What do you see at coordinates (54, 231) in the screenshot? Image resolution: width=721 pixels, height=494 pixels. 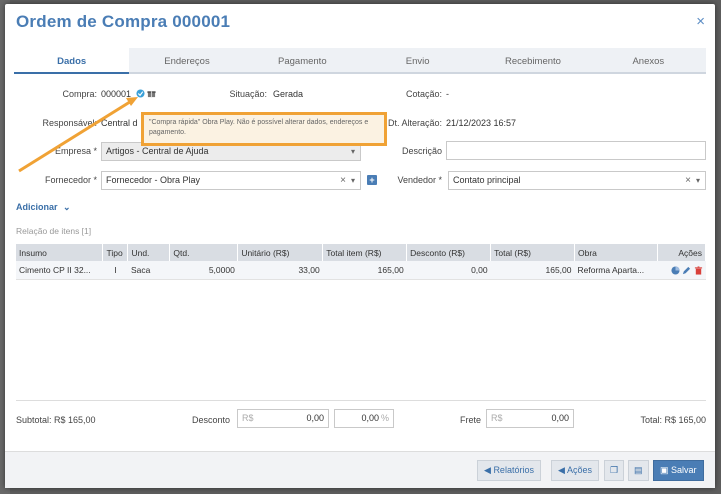 I see `relacao-itens-label: Relação de itens [1]` at bounding box center [54, 231].